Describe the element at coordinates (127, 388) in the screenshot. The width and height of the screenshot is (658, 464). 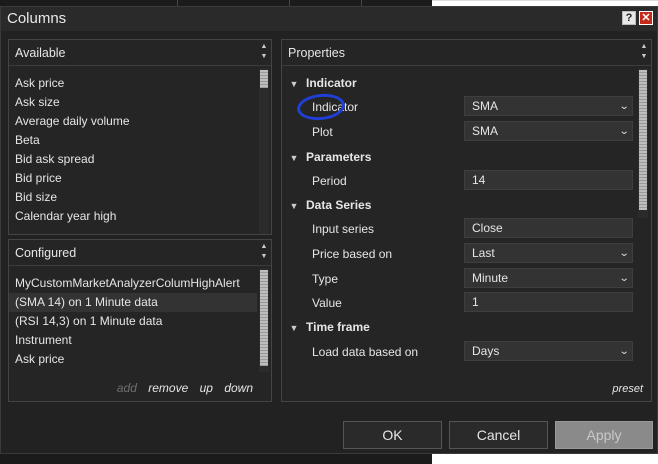
I see `add-link: add` at that location.